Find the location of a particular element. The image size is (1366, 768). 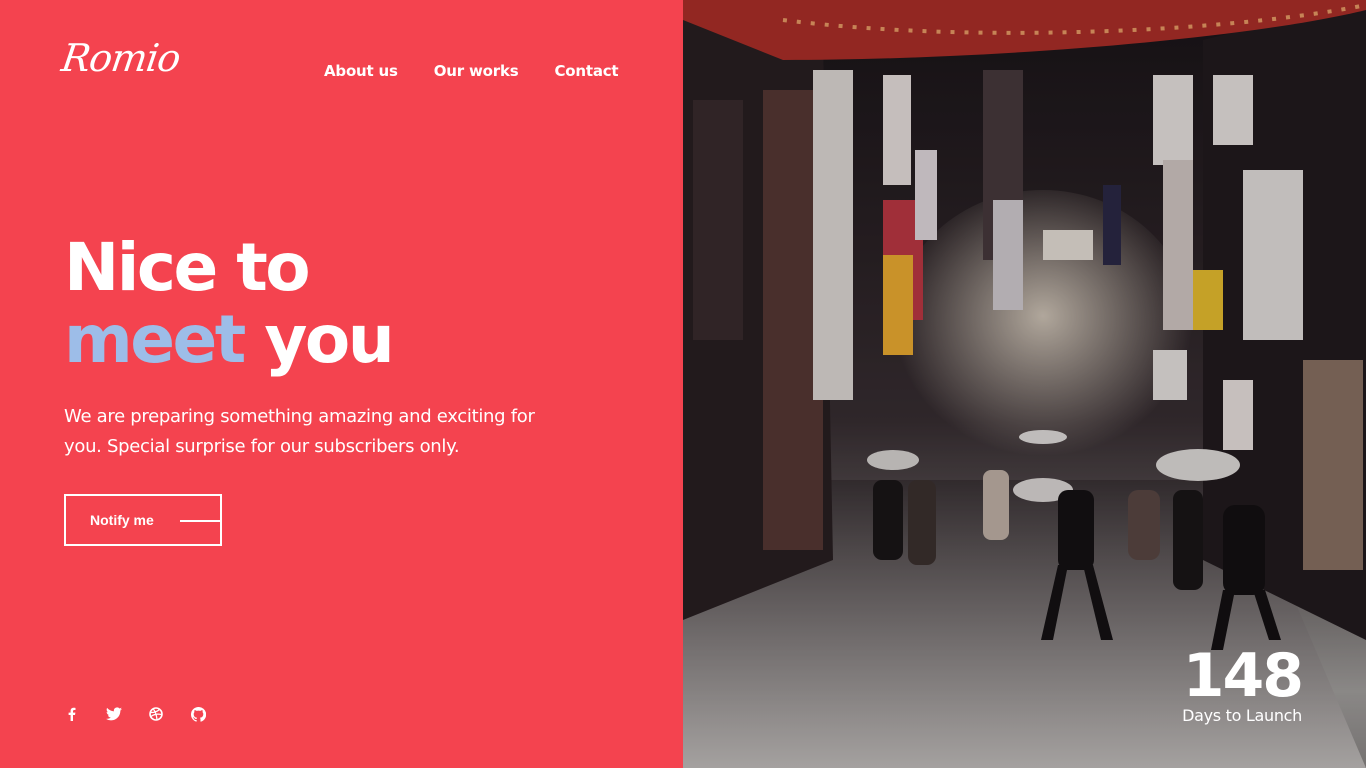

countdown-label: Days to Launch is located at coordinates (1242, 715).